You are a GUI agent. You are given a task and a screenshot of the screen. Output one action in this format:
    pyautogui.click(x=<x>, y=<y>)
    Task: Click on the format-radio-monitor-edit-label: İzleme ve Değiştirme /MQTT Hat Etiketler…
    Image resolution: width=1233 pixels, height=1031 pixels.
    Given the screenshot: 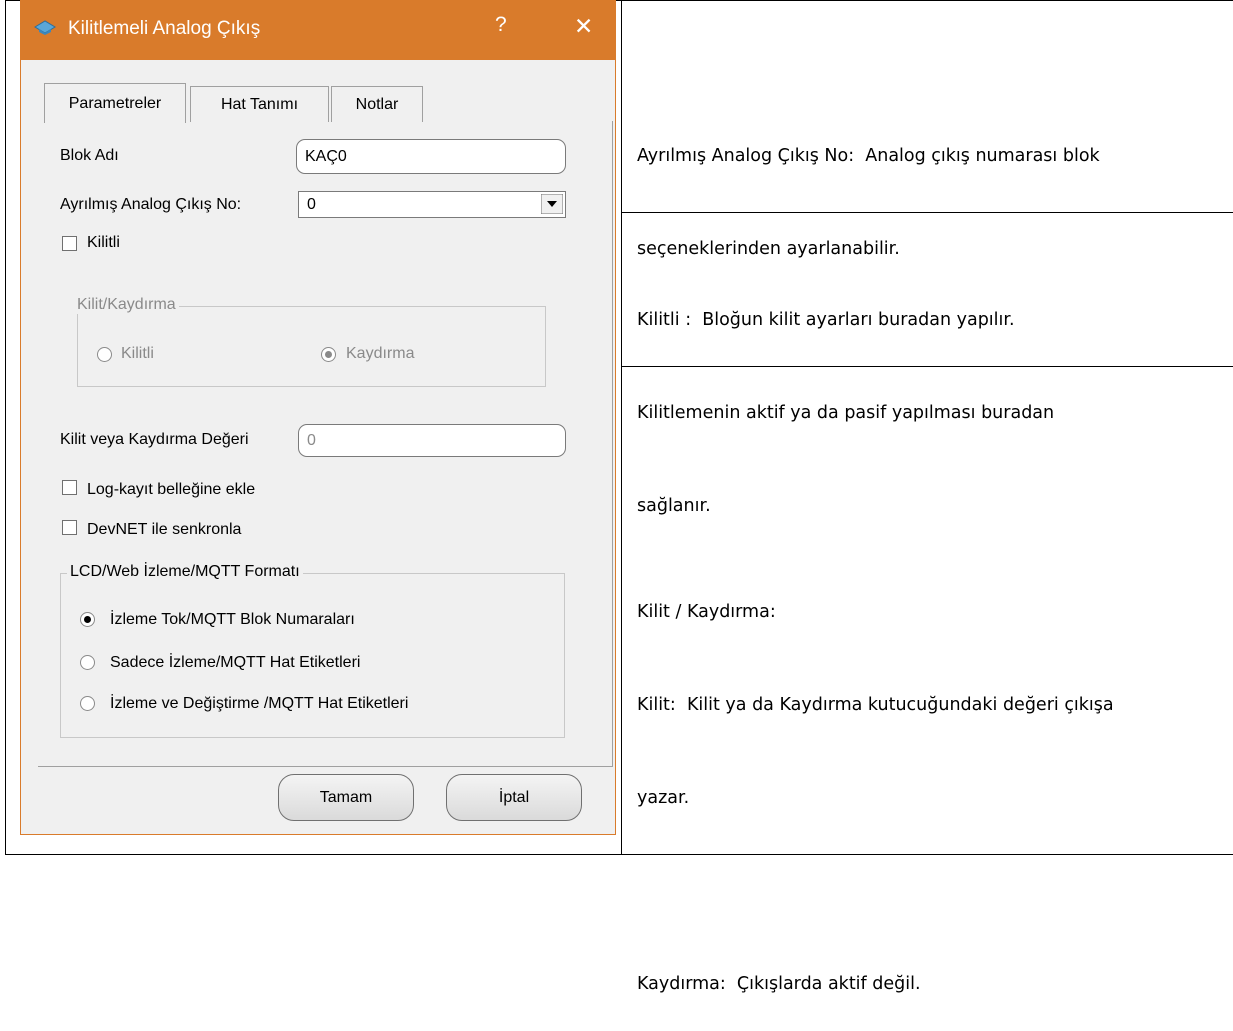 What is the action you would take?
    pyautogui.click(x=259, y=703)
    